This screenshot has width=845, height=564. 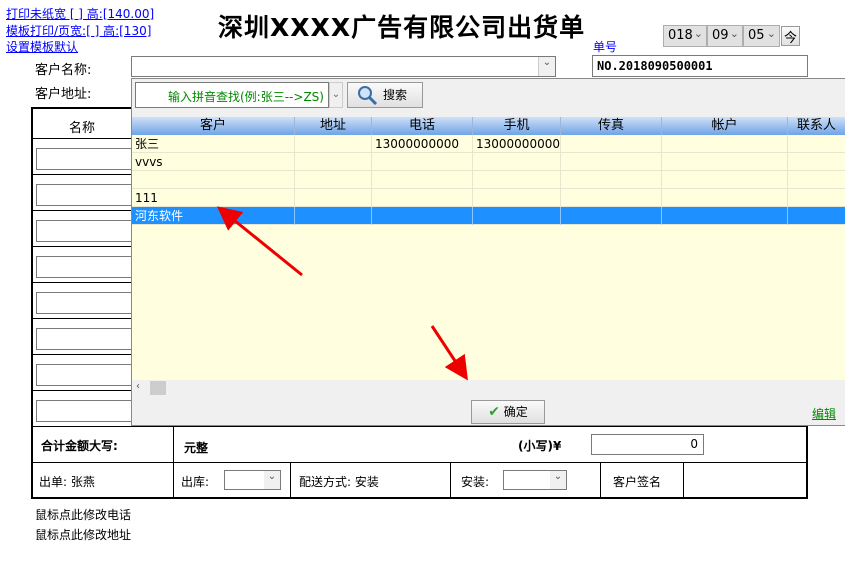 I want to click on table-cell: 111, so click(x=213, y=198).